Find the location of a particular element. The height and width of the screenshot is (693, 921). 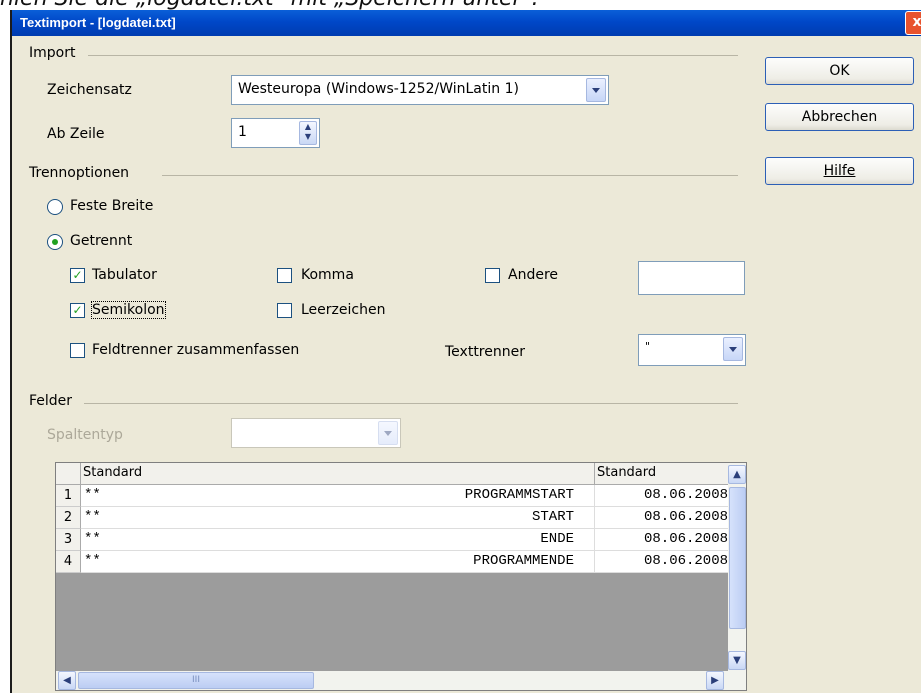

other-separator-input is located at coordinates (691, 278).